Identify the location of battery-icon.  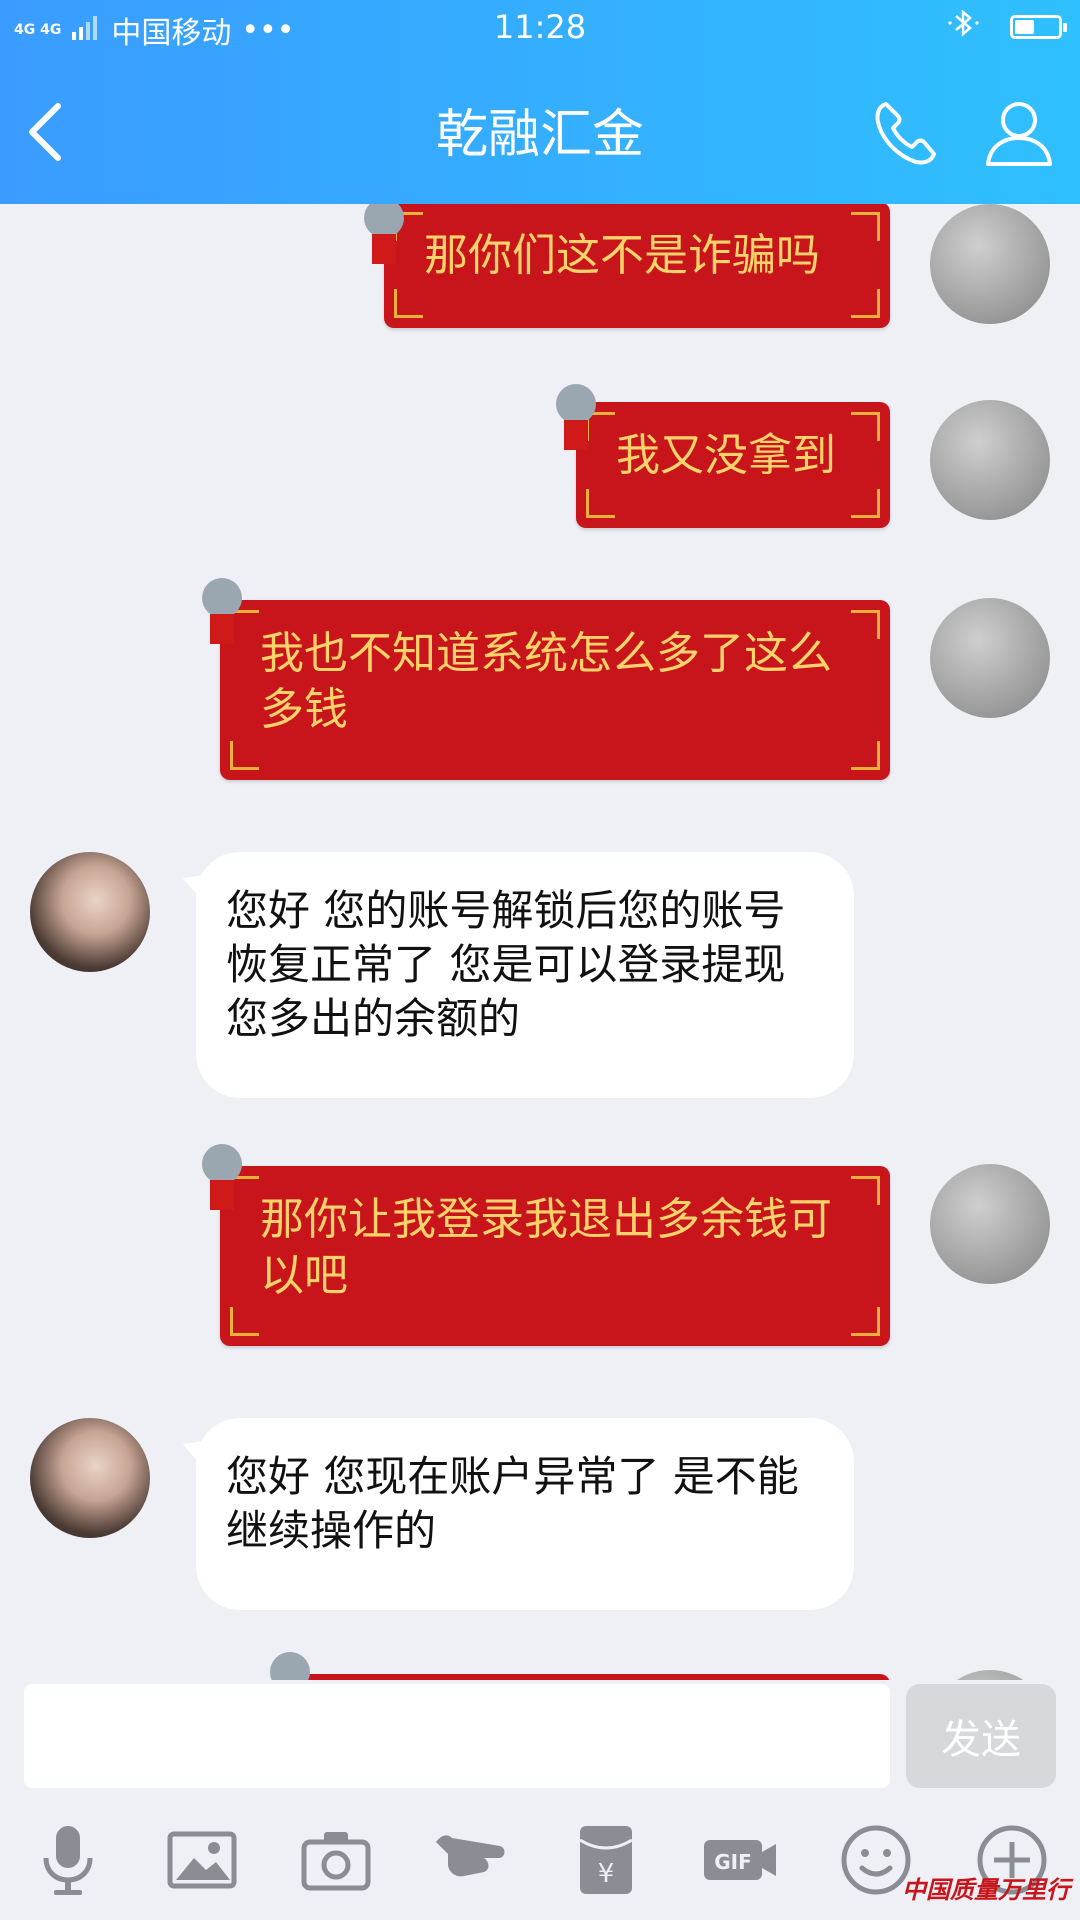
(1038, 27).